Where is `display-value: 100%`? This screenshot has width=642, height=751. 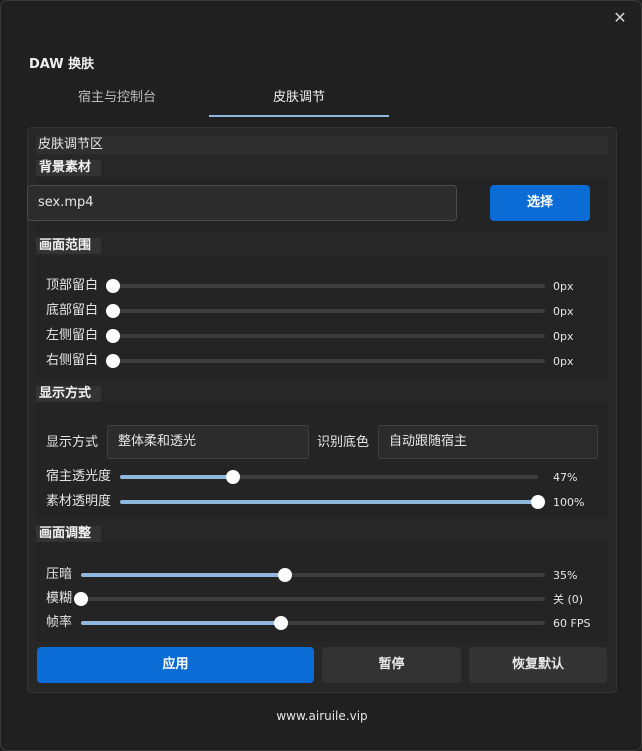
display-value: 100% is located at coordinates (569, 502).